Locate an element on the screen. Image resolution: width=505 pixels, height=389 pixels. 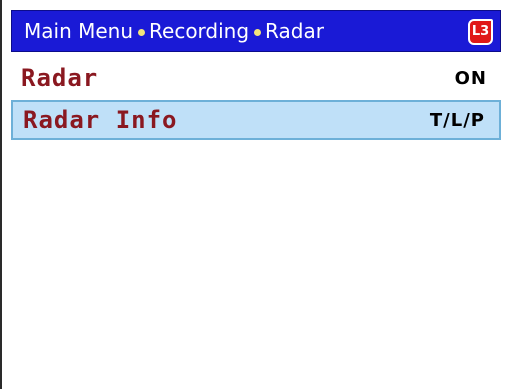
menu-item-radar: Radar ON is located at coordinates (256, 78).